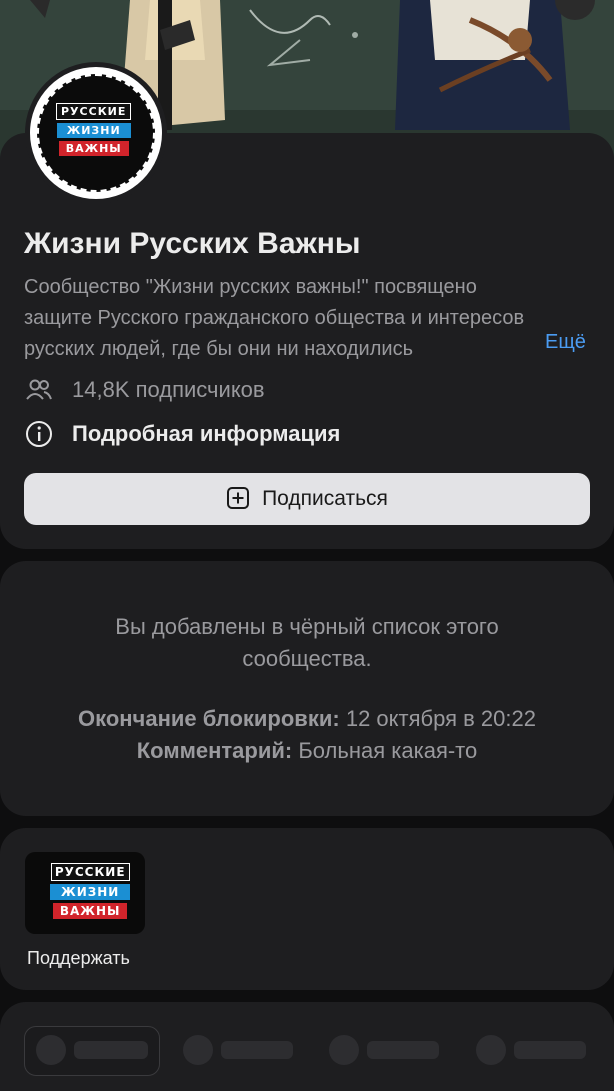 Image resolution: width=614 pixels, height=1091 pixels. What do you see at coordinates (78, 958) in the screenshot?
I see `support-label: Поддержать` at bounding box center [78, 958].